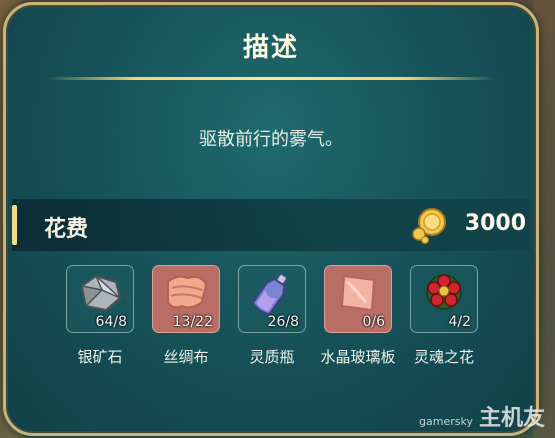  I want to click on panel-title: 描述, so click(270, 48).